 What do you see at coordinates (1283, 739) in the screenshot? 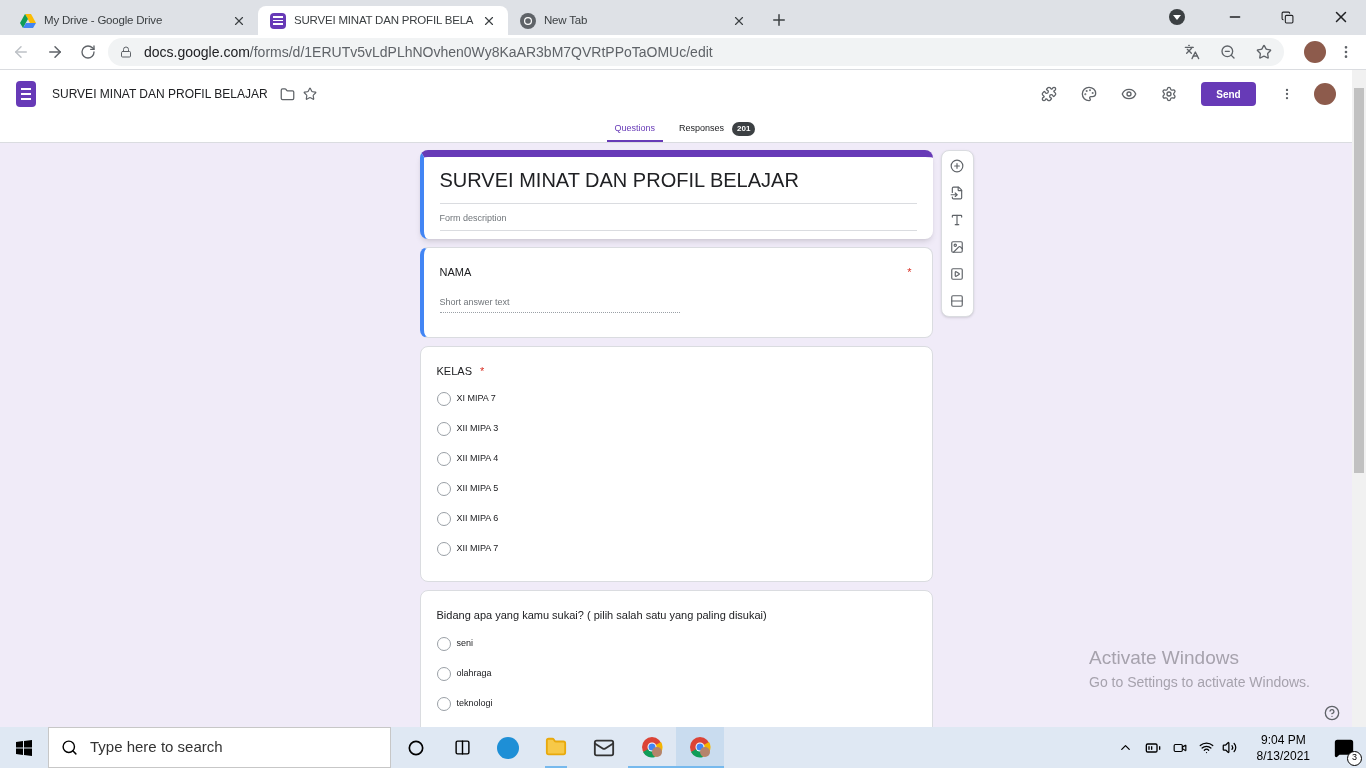
I see `clock-time: 9:04 PM` at bounding box center [1283, 739].